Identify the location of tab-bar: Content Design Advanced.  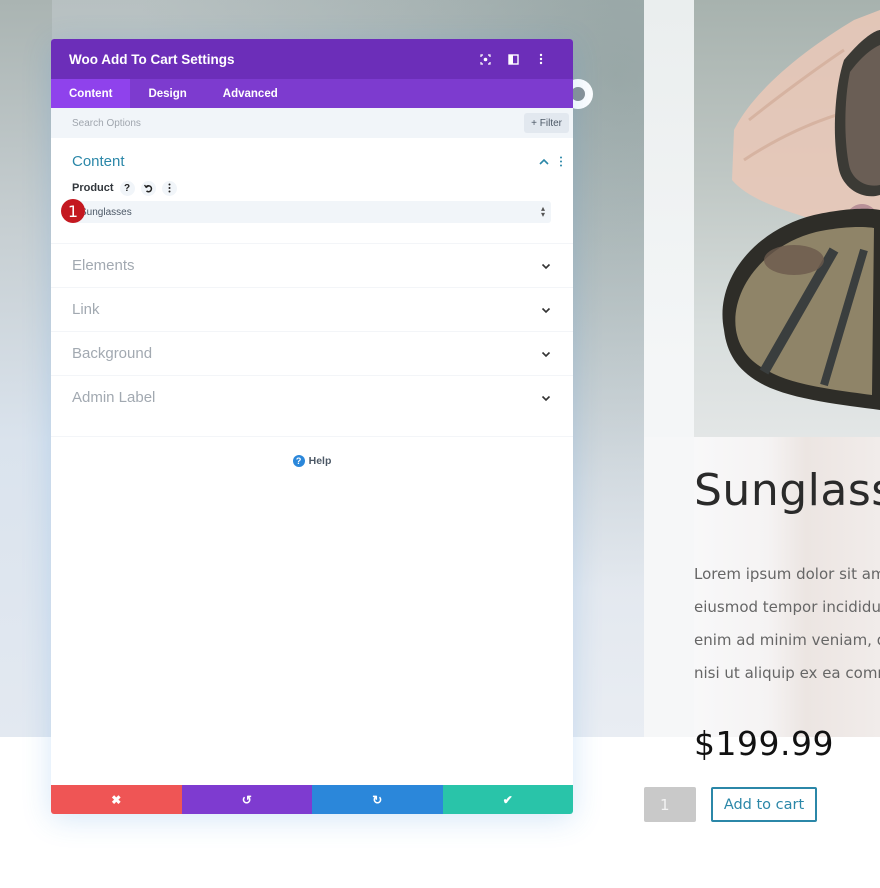
(312, 93).